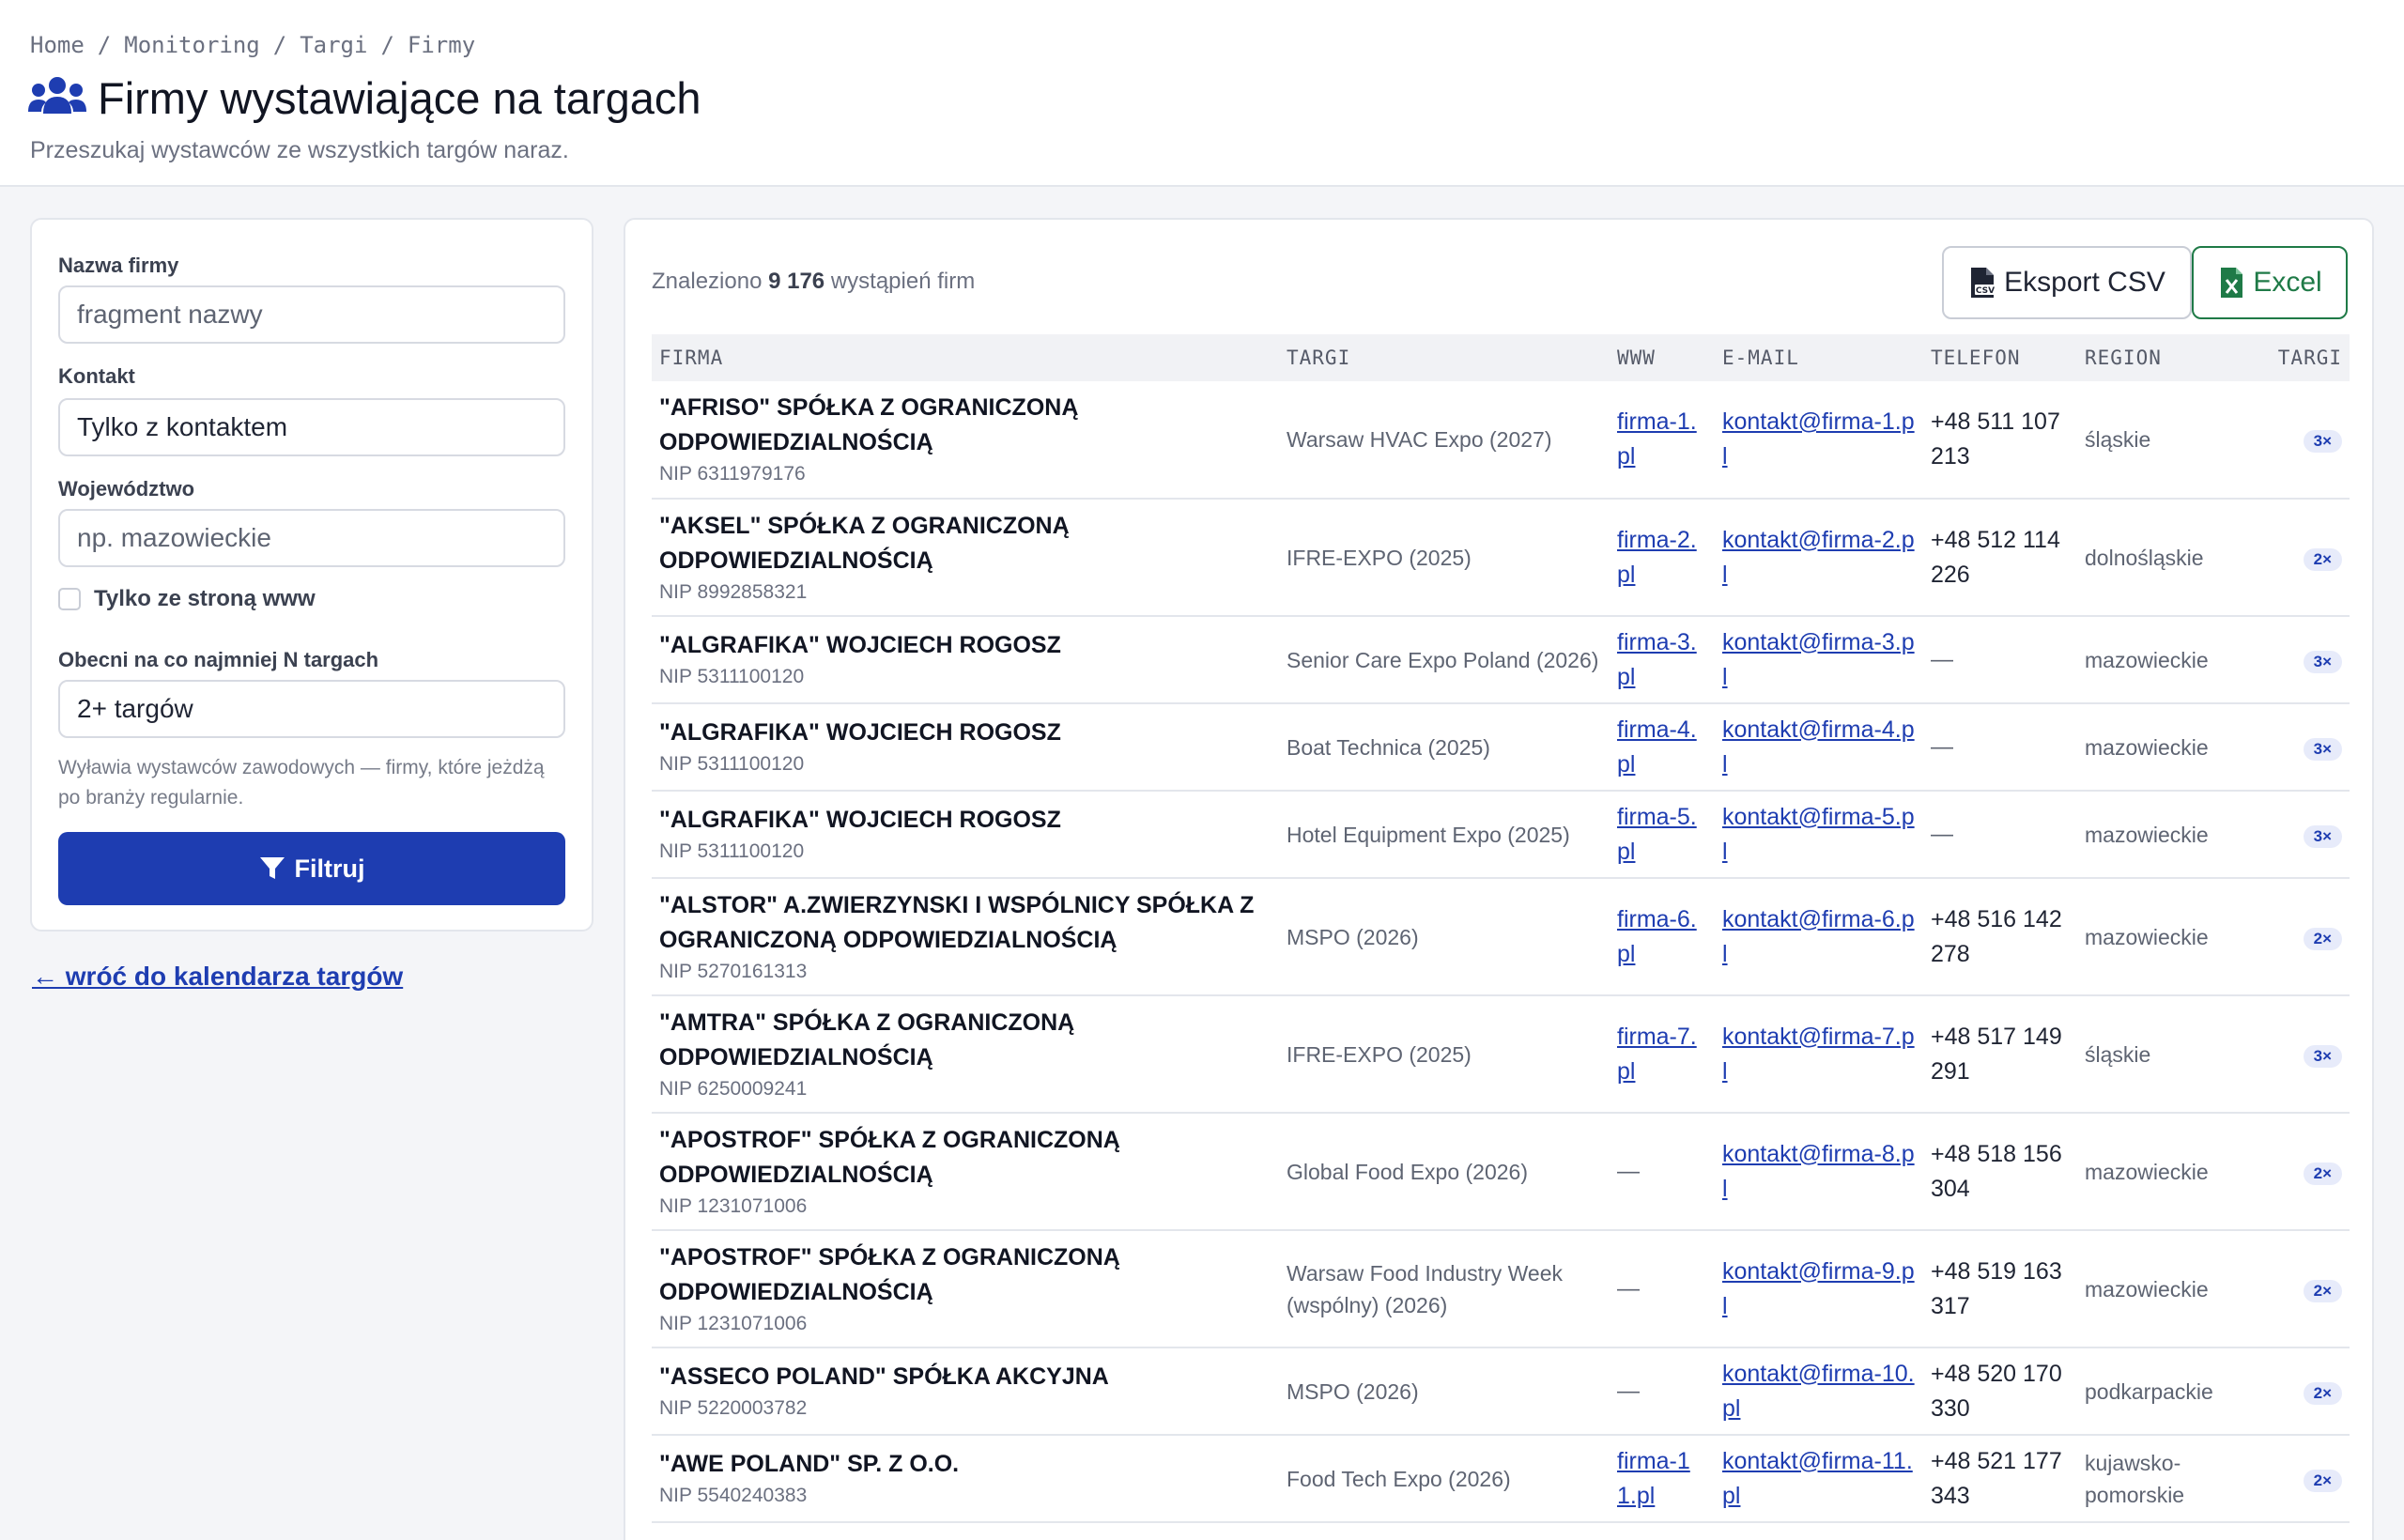 This screenshot has width=2404, height=1540. What do you see at coordinates (1444, 357) in the screenshot?
I see `col-targi: TARGI` at bounding box center [1444, 357].